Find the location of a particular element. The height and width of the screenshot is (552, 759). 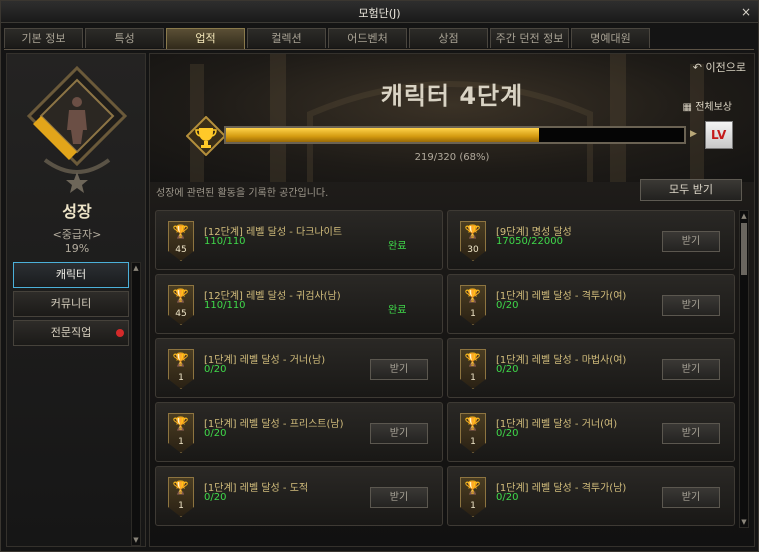

achievement-card: 🏆 1 [1단계] 레벨 달성 - 도적 0/20 받기 is located at coordinates (299, 496).